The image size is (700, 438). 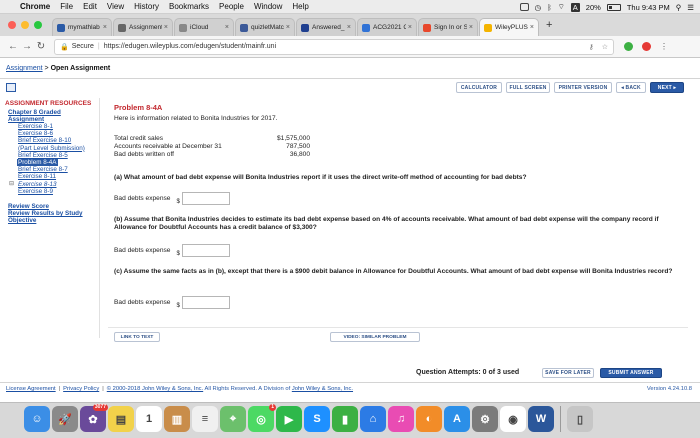 I want to click on notification-center-icon: ☰, so click(x=690, y=7).